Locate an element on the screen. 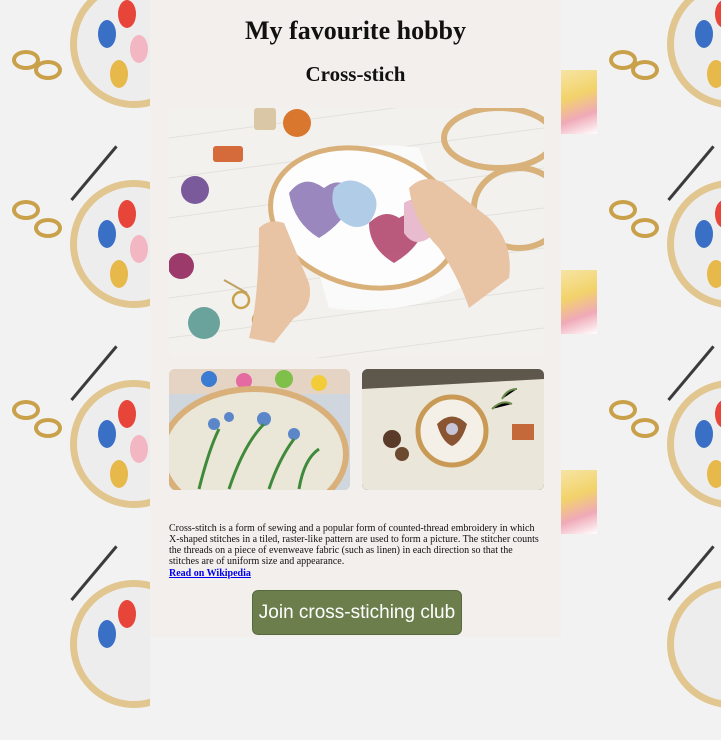 This screenshot has width=721, height=740. floral-embroidery-photo is located at coordinates (259, 429).